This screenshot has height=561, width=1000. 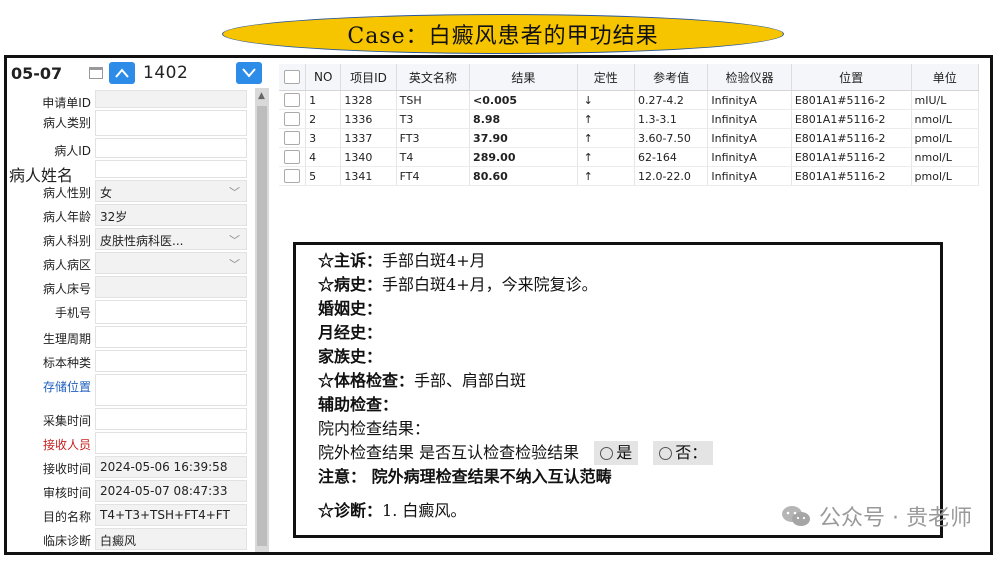 I want to click on field-row: 病人姓名, so click(x=127, y=172).